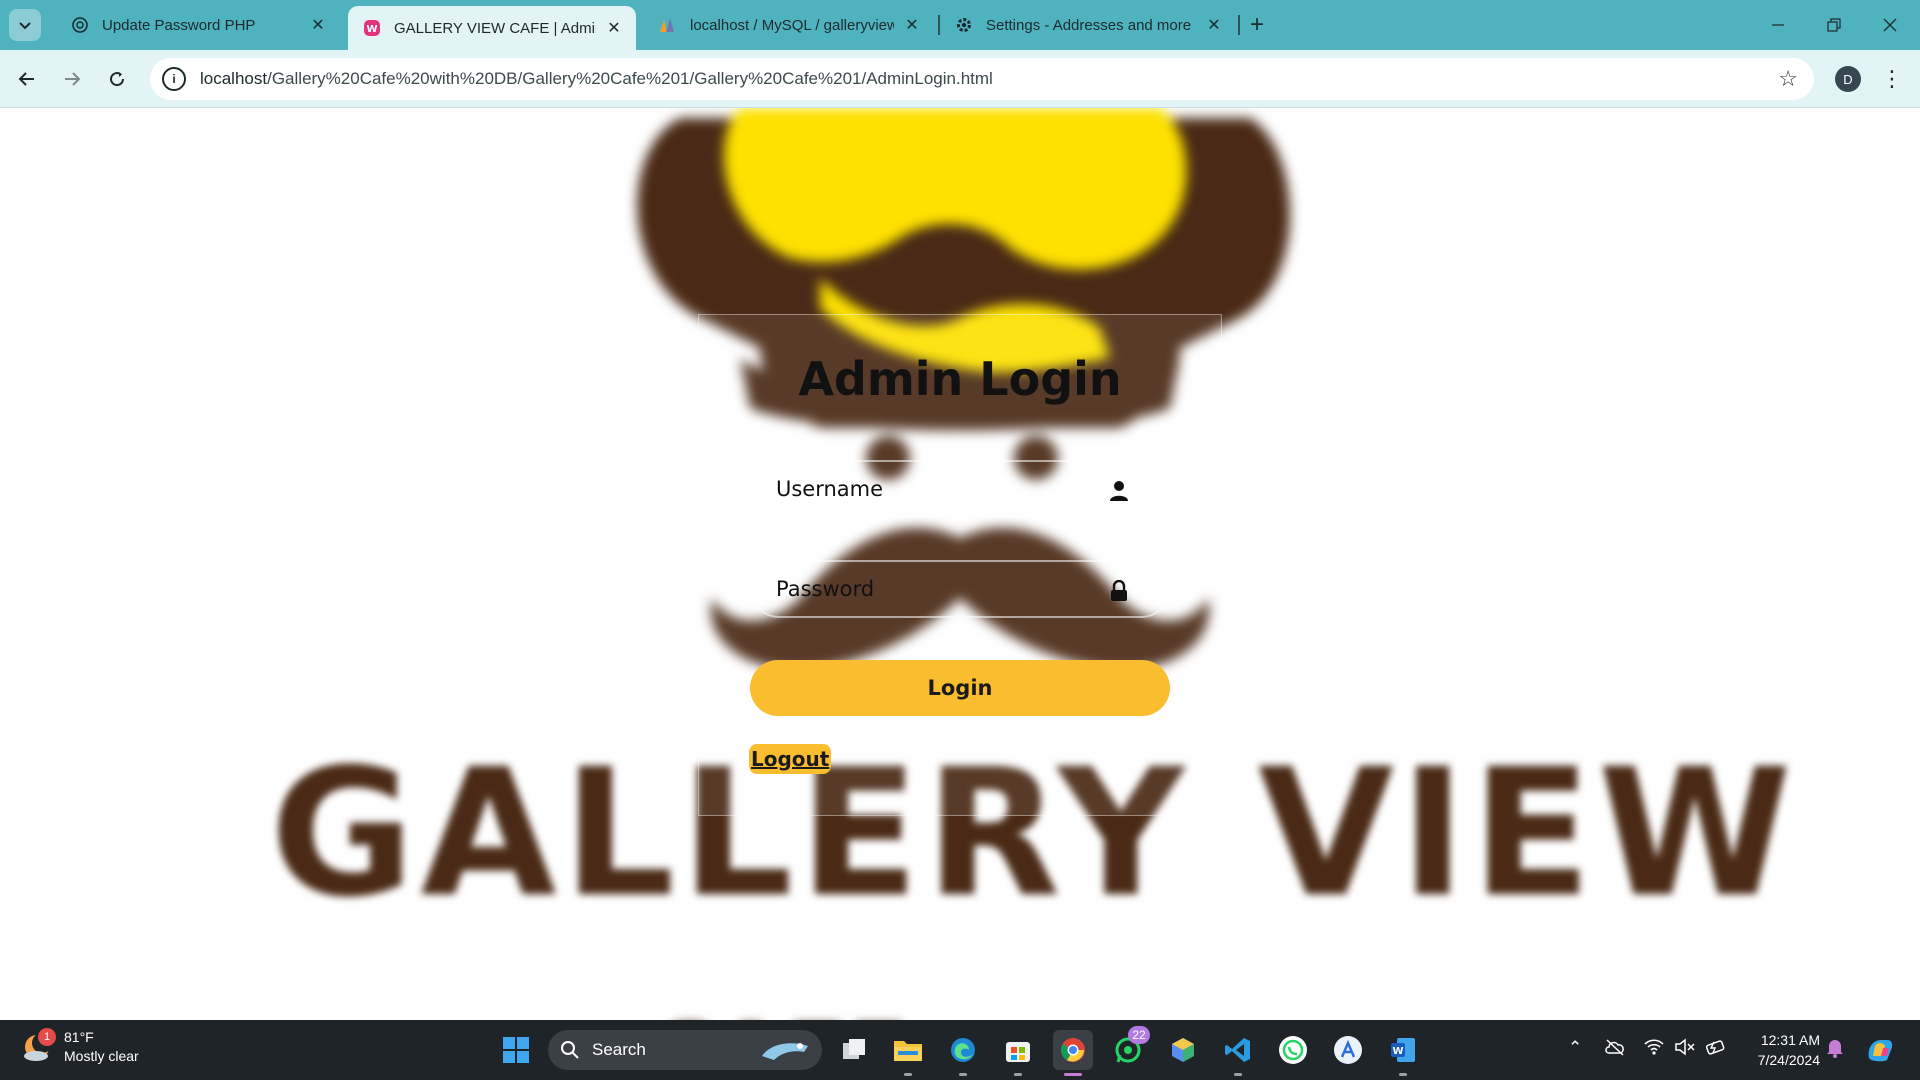  I want to click on chatgpt-icon, so click(80, 25).